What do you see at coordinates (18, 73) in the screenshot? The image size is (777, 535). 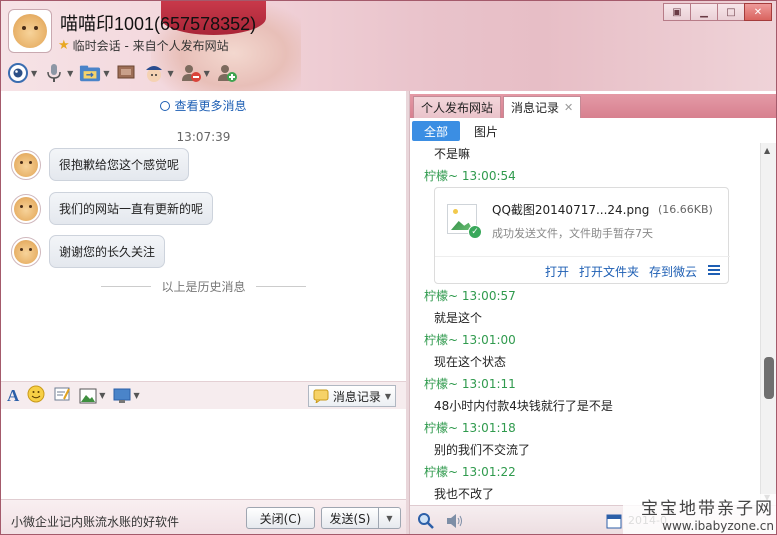 I see `camera-icon` at bounding box center [18, 73].